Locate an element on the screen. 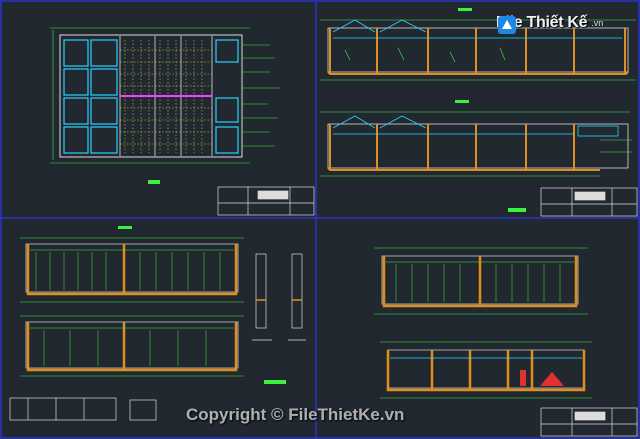 Image resolution: width=640 pixels, height=439 pixels. watermark-logo: File Thiết Kế .vn is located at coordinates (550, 24).